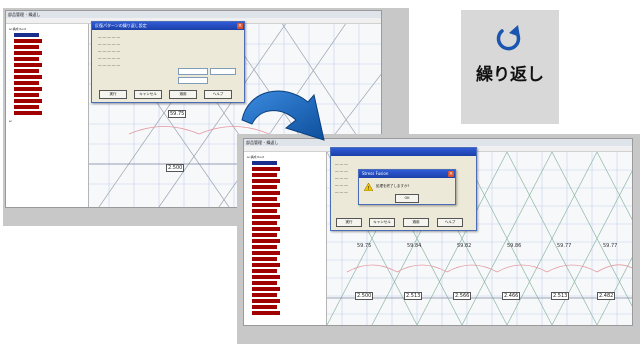 This screenshot has width=640, height=346. Describe the element at coordinates (508, 38) in the screenshot. I see `rotate-clockwise-icon` at that location.